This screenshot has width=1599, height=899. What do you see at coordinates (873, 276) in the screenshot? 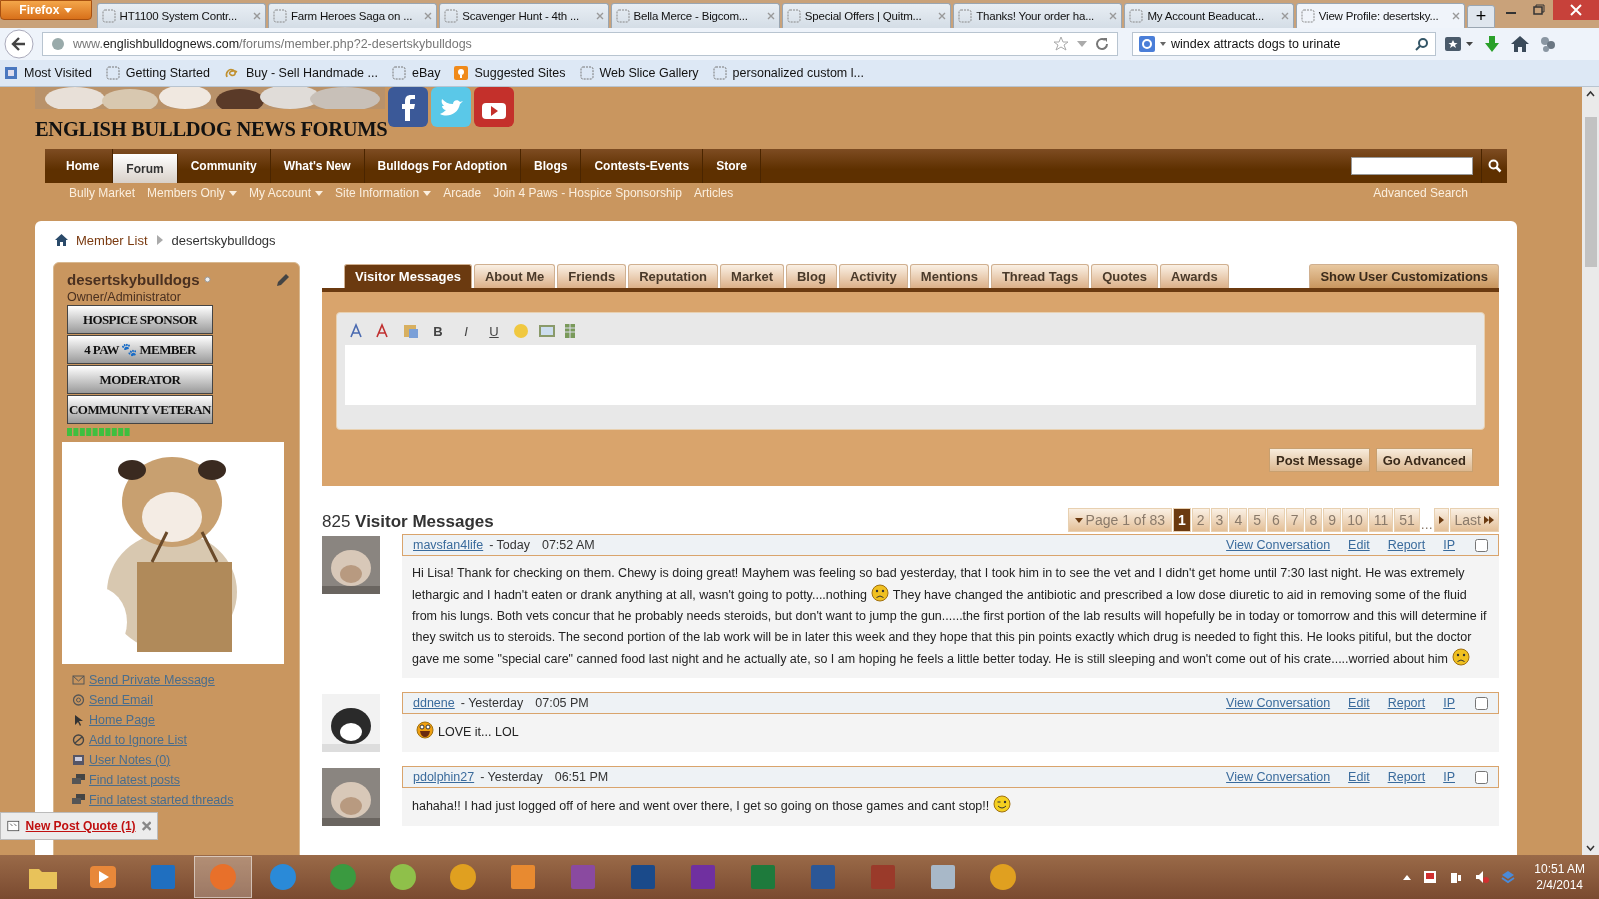
I see `profile-tab: Activity` at bounding box center [873, 276].